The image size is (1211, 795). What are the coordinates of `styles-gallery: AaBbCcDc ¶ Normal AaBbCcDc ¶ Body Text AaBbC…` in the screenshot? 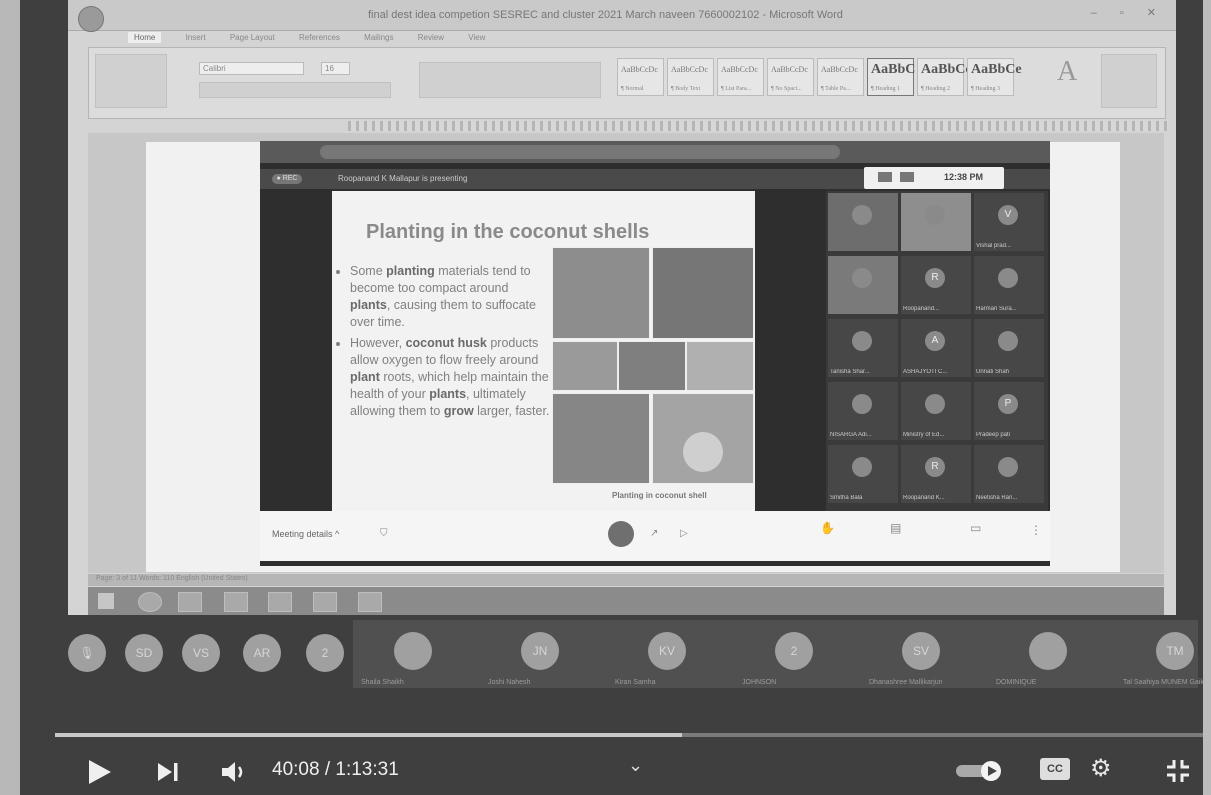 It's located at (819, 77).